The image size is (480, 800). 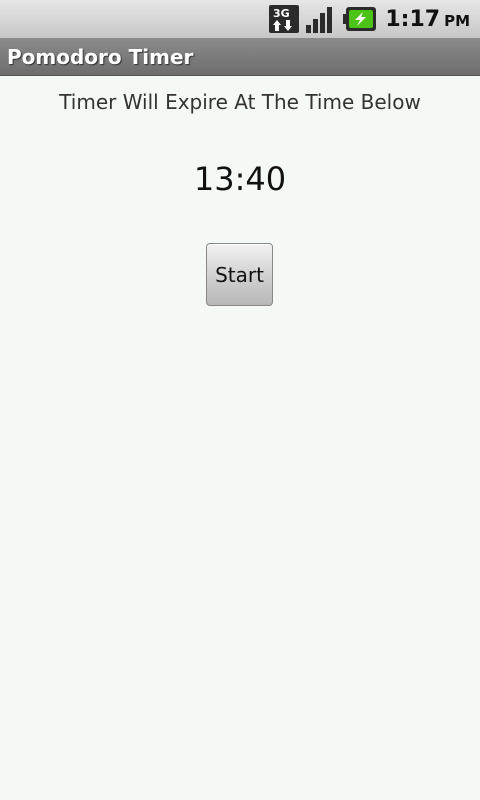 What do you see at coordinates (240, 179) in the screenshot?
I see `expire-time: 13:40` at bounding box center [240, 179].